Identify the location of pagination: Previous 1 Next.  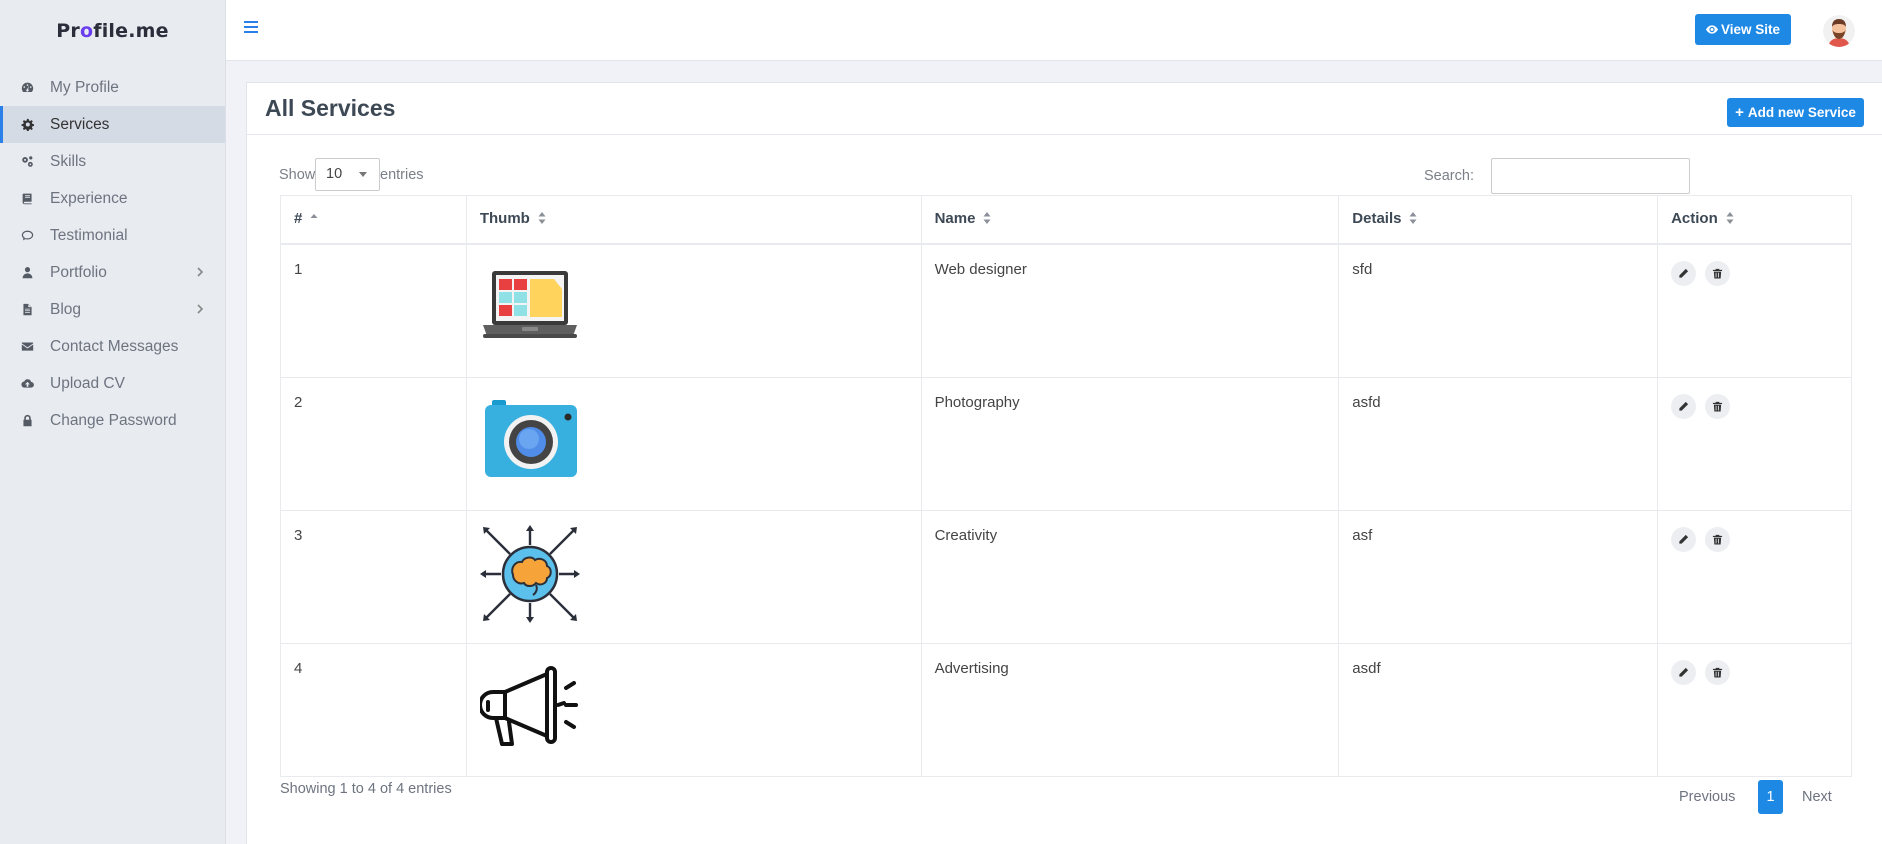
(1767, 797).